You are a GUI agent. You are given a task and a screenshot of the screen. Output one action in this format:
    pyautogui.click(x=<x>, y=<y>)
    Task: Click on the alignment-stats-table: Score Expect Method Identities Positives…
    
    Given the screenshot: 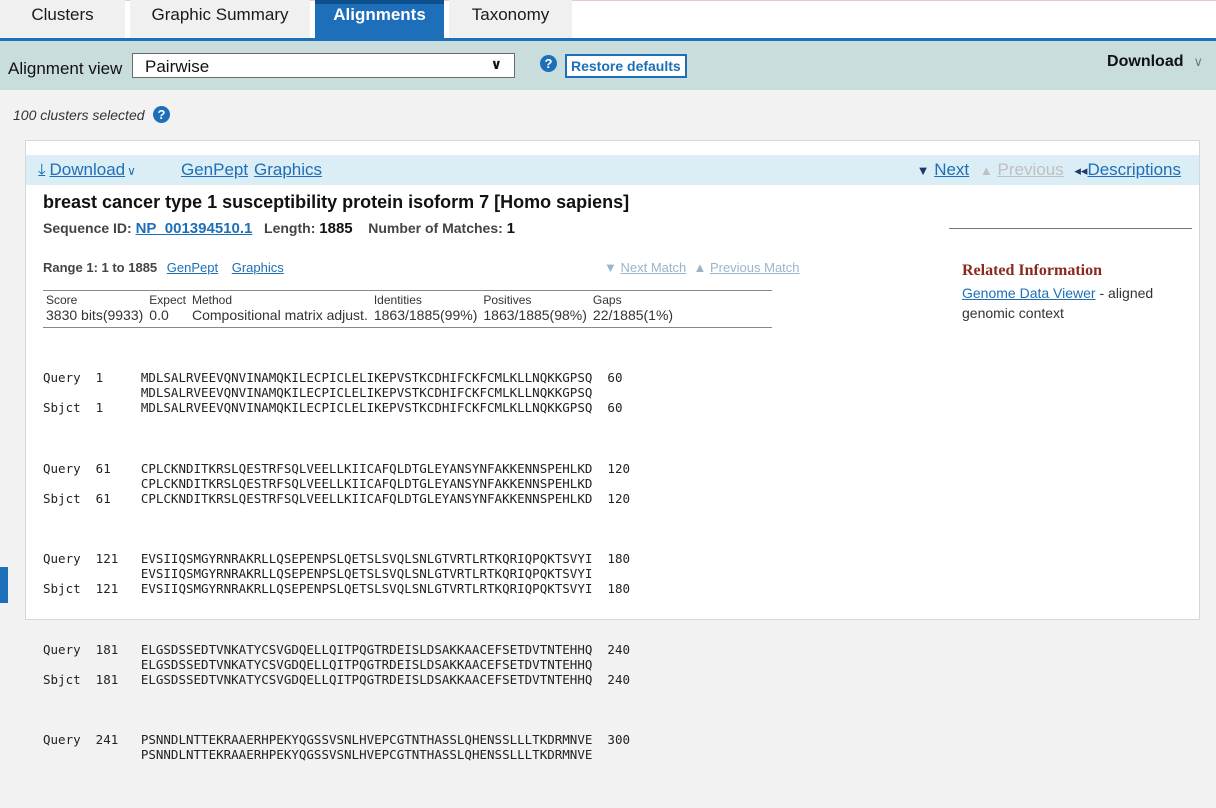 What is the action you would take?
    pyautogui.click(x=359, y=307)
    